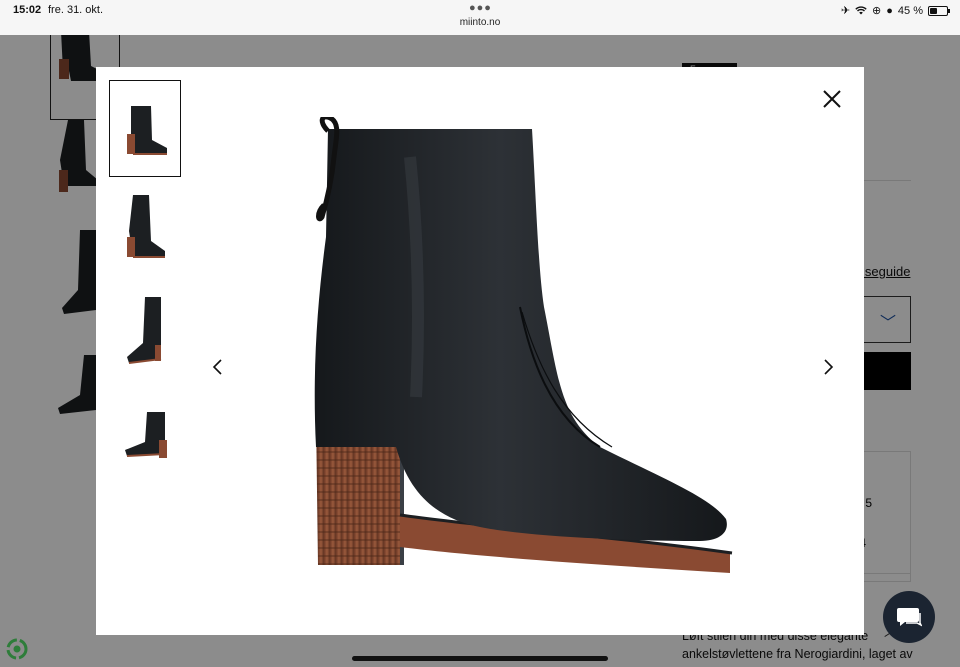 This screenshot has height=667, width=960. I want to click on lock-rotation-icon: ⊕, so click(877, 11).